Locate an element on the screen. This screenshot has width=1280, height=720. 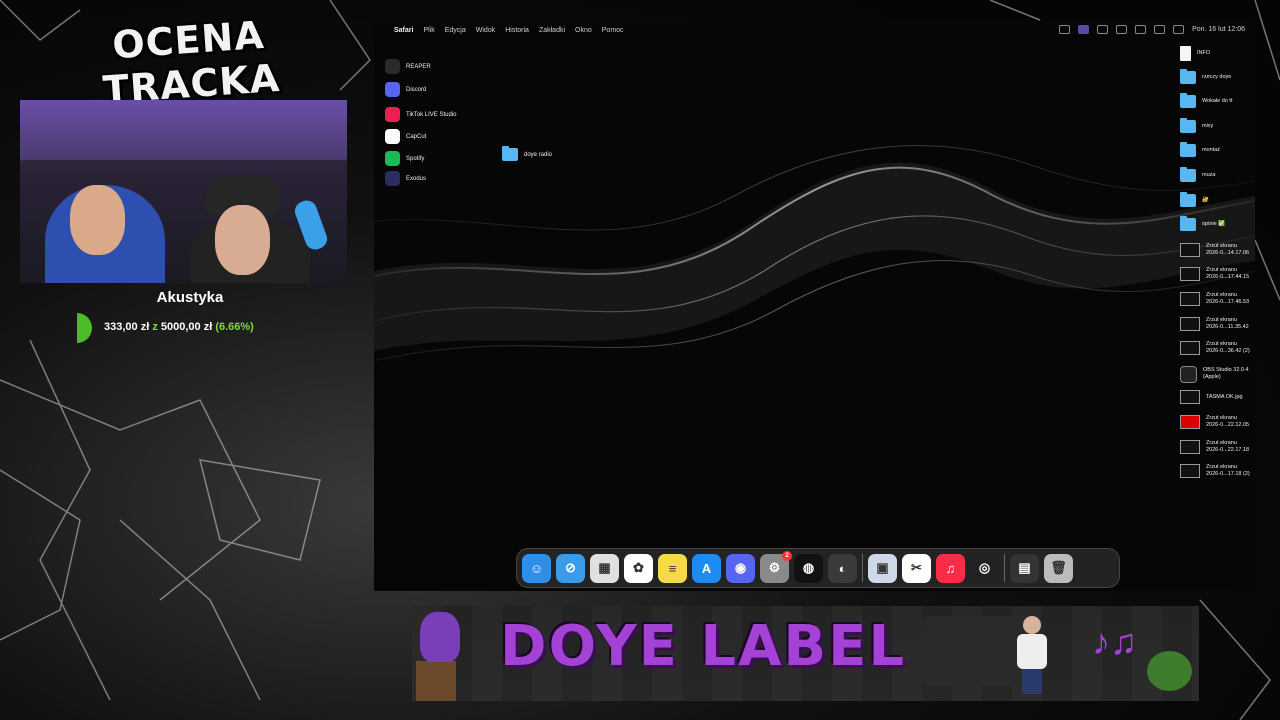
preview-icon: ▣ is located at coordinates (882, 568).